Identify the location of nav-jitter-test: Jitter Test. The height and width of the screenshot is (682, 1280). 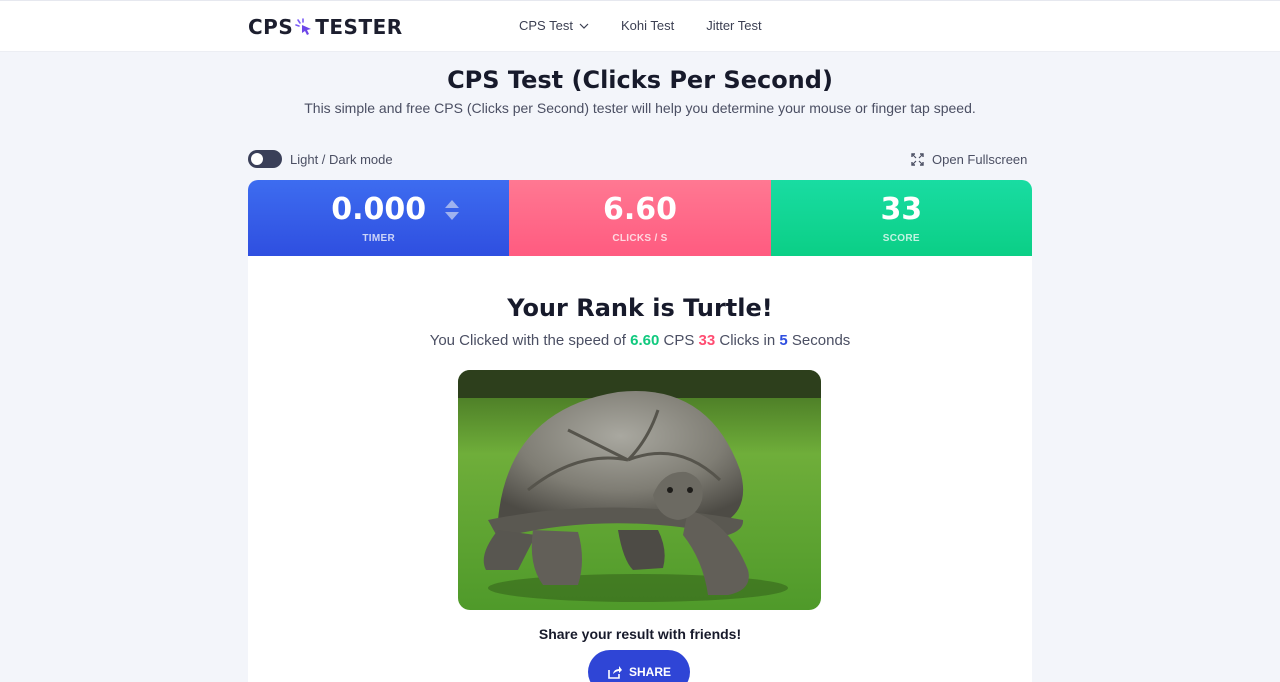
(733, 25).